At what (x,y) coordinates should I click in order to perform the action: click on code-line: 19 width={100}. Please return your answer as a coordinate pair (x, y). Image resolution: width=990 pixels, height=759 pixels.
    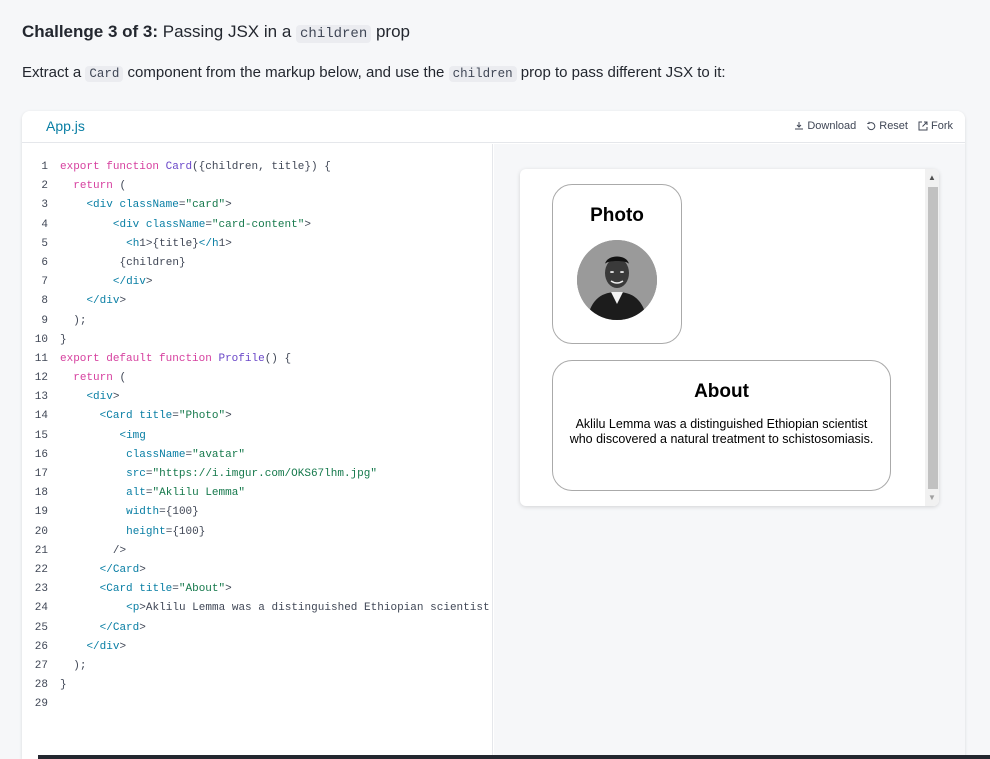
    Looking at the image, I should click on (257, 512).